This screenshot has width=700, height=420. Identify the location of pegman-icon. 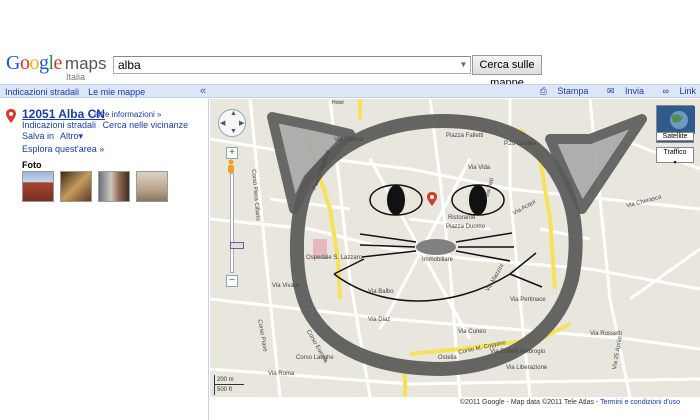
(231, 166).